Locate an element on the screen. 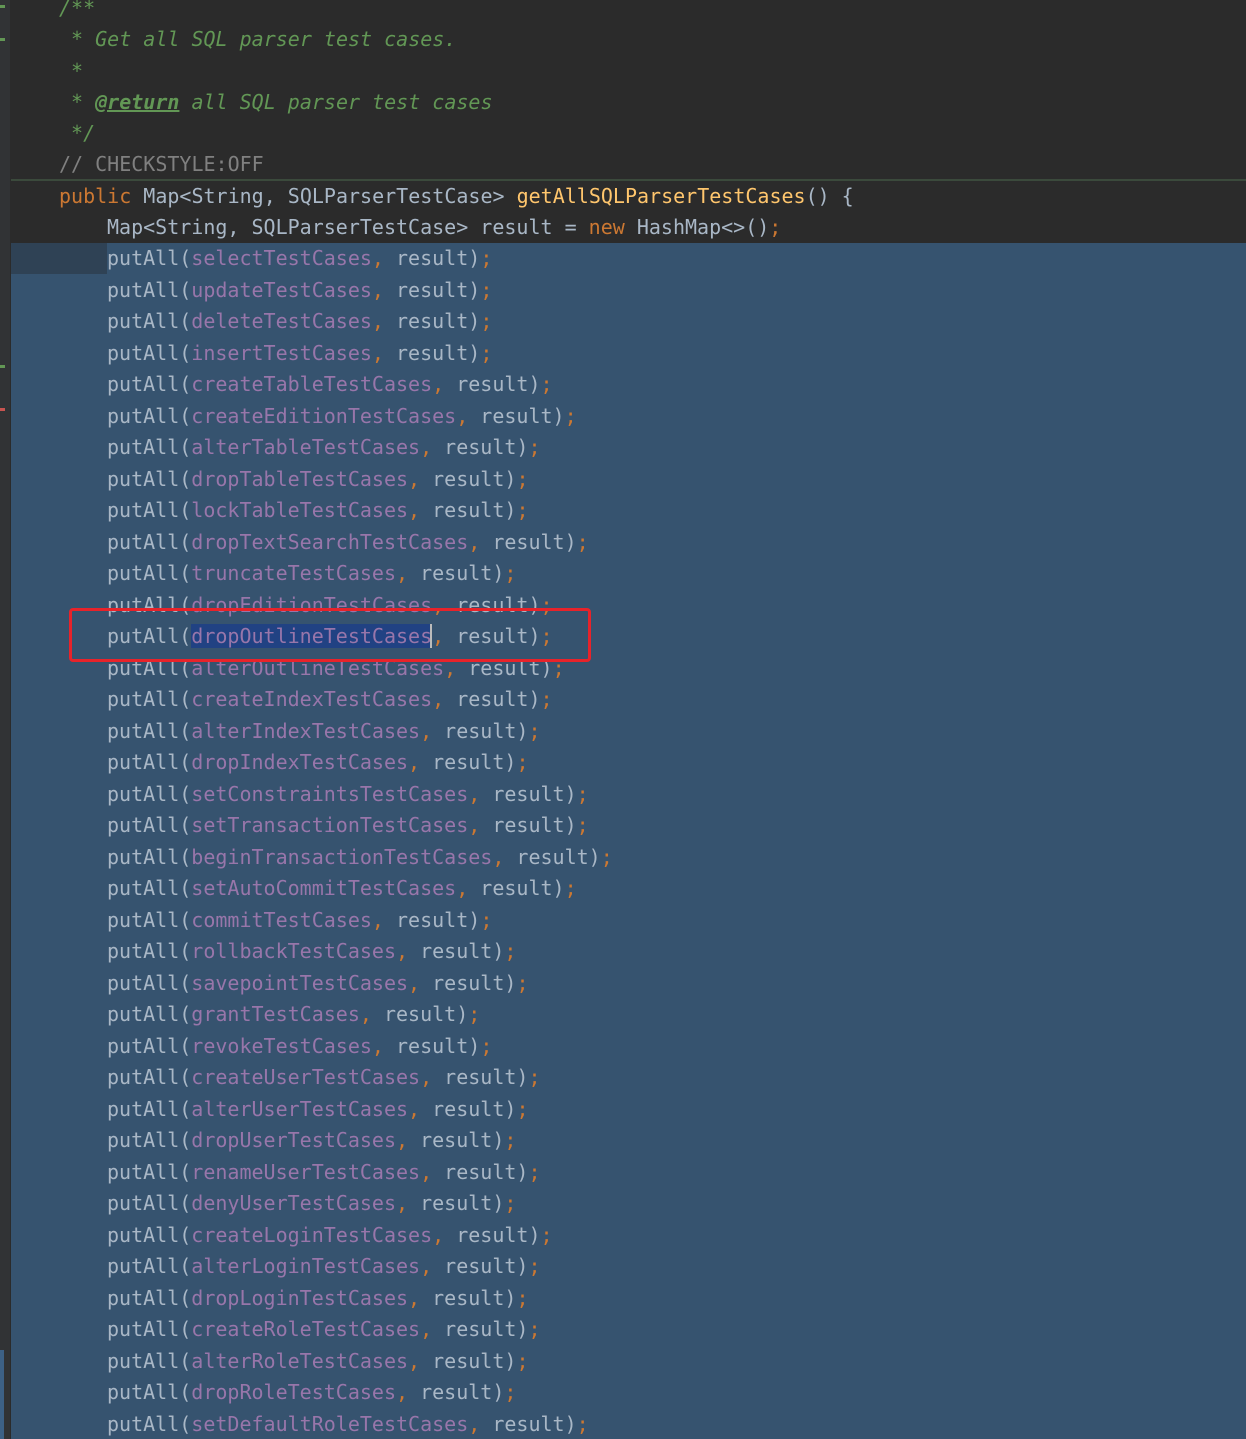 The height and width of the screenshot is (1439, 1246). field-reference: rollbackTestCases is located at coordinates (293, 951).